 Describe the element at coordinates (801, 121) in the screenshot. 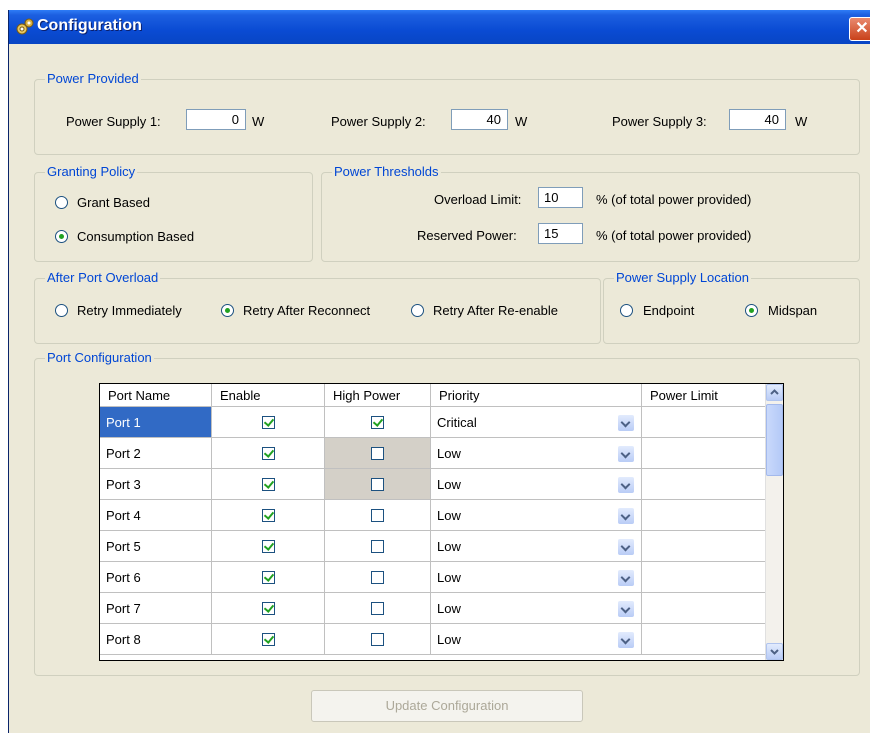

I see `power-supply-3-unit: W` at that location.